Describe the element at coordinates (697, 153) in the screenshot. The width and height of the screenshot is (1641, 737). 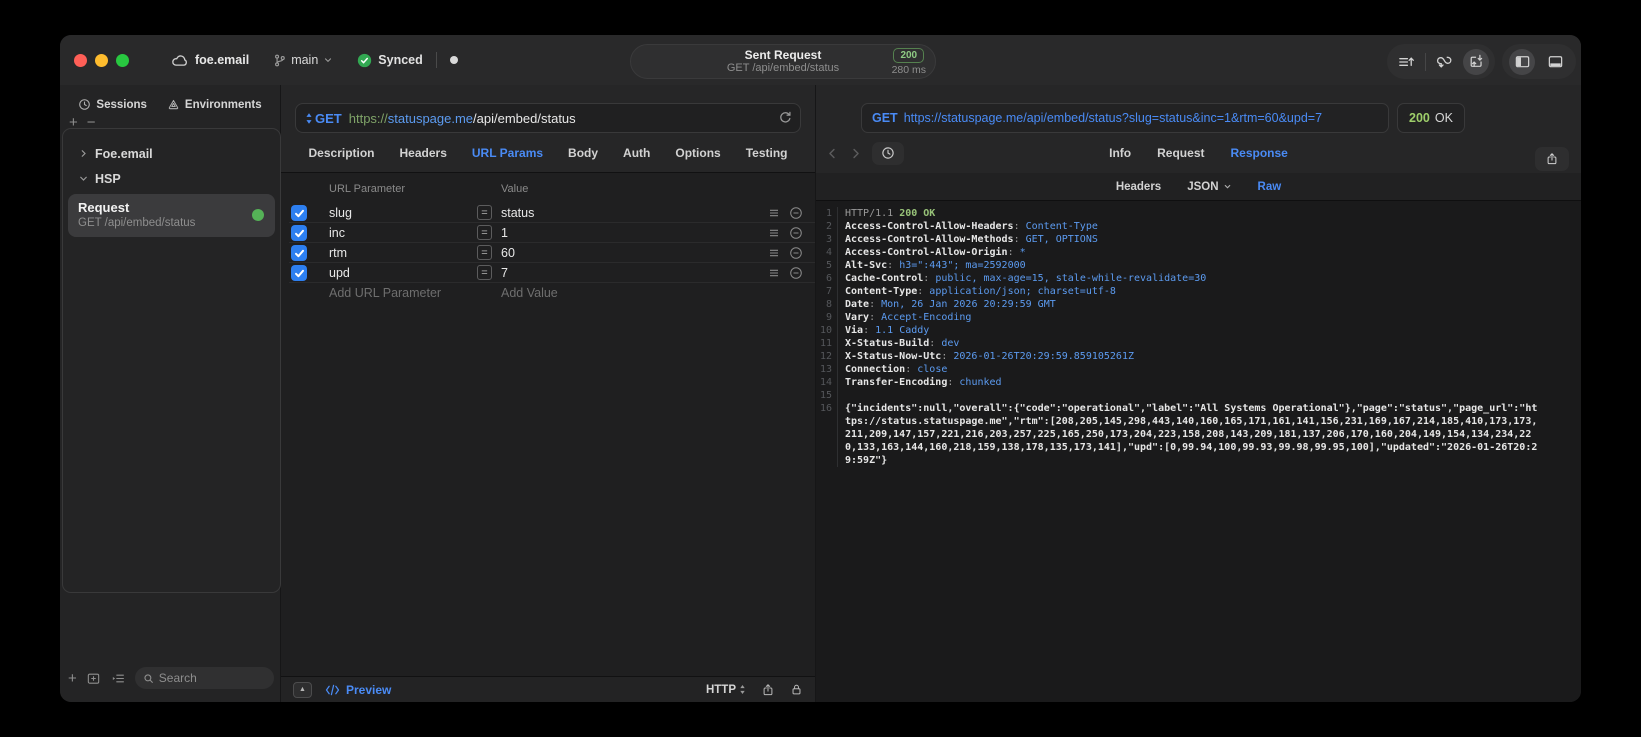
I see `tab: Options` at that location.